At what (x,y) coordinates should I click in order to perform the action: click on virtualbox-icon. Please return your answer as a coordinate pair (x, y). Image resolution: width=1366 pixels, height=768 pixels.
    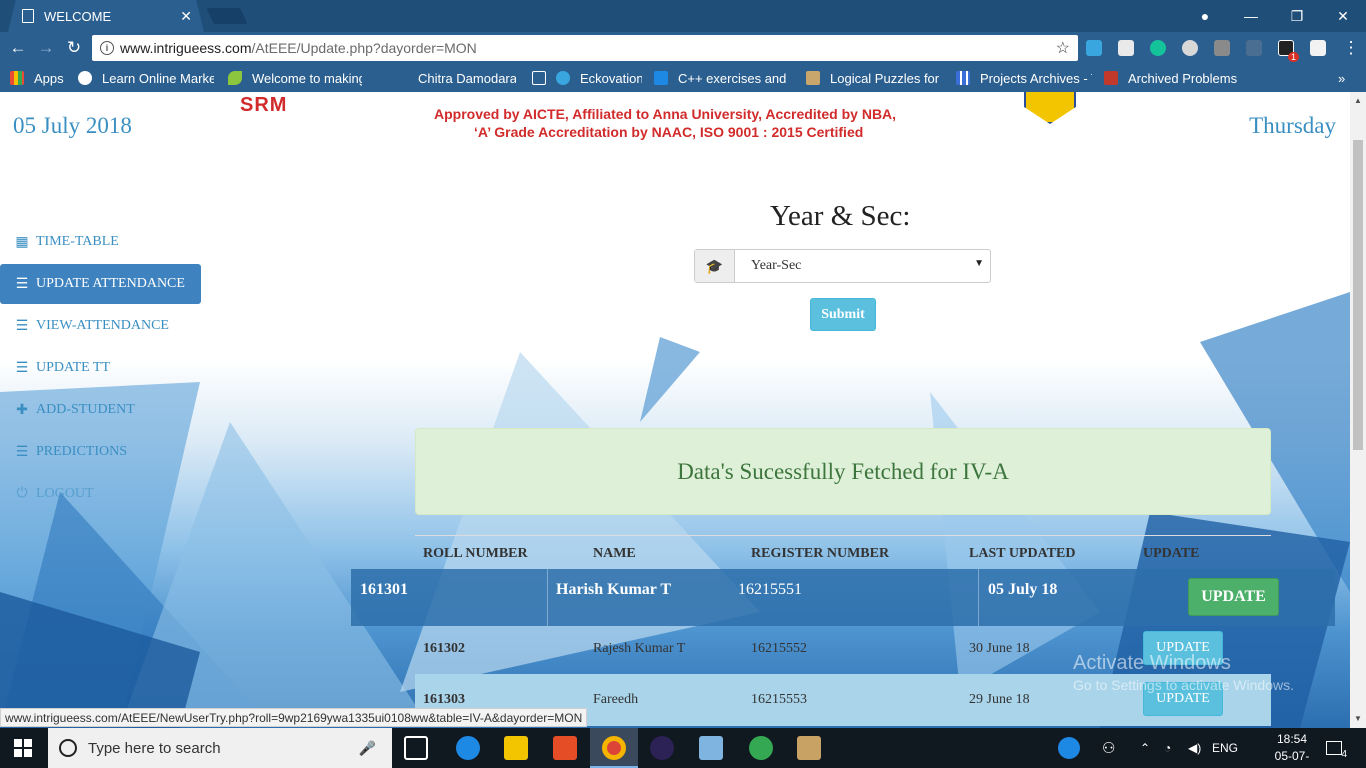
    Looking at the image, I should click on (711, 748).